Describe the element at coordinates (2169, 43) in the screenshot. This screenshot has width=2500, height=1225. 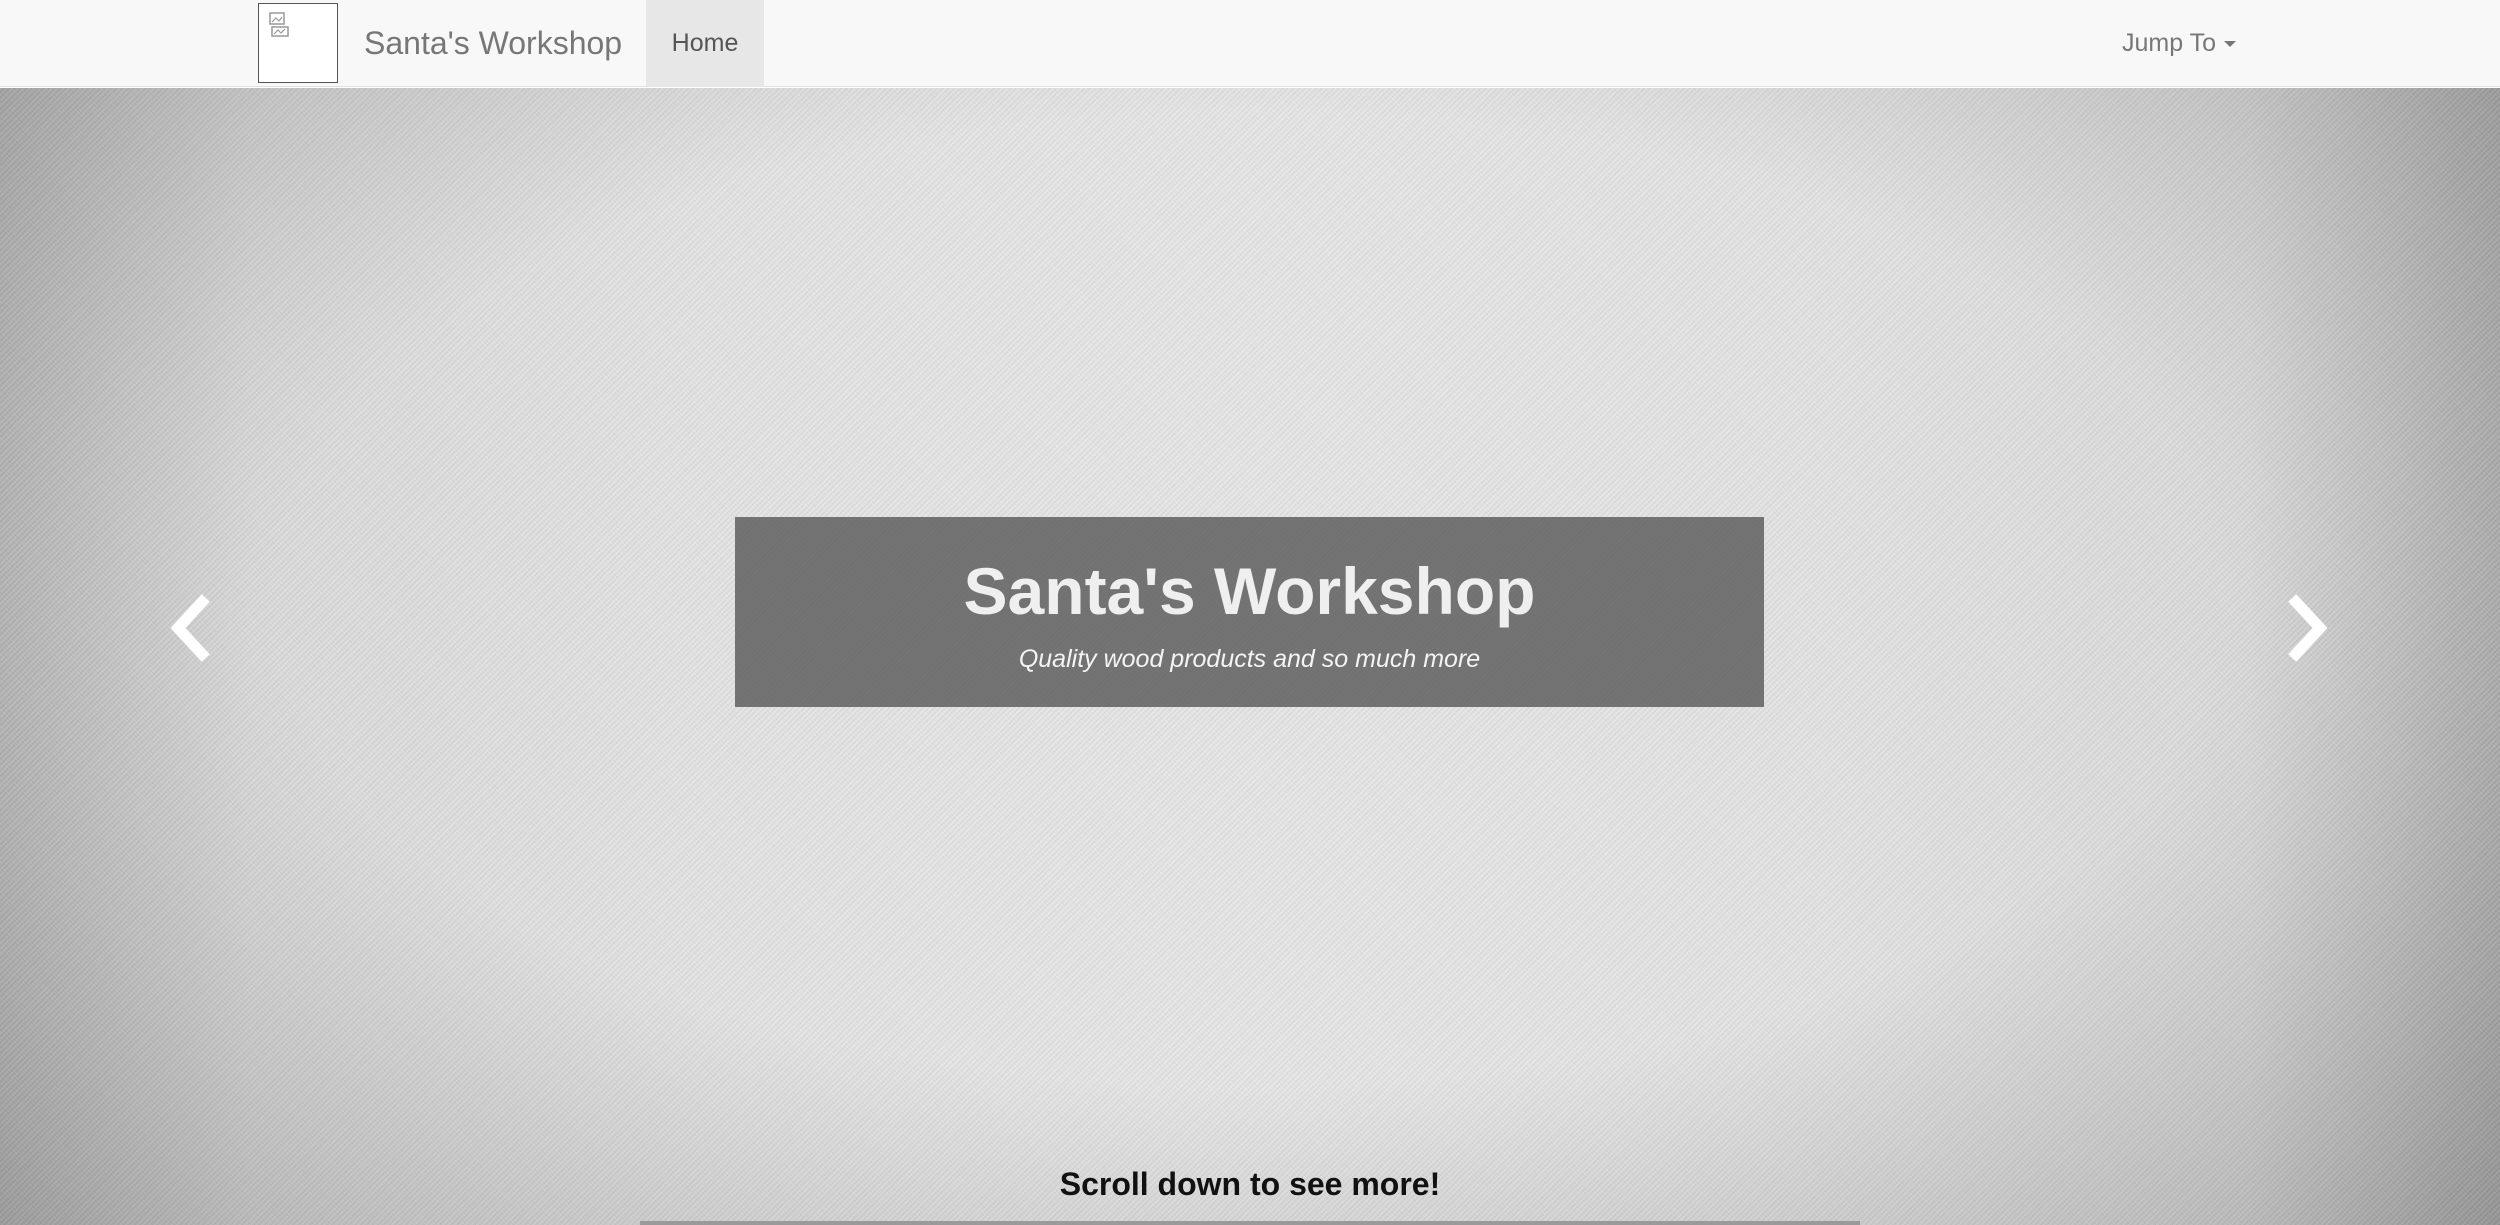
I see `jump-to-label: Jump To` at that location.